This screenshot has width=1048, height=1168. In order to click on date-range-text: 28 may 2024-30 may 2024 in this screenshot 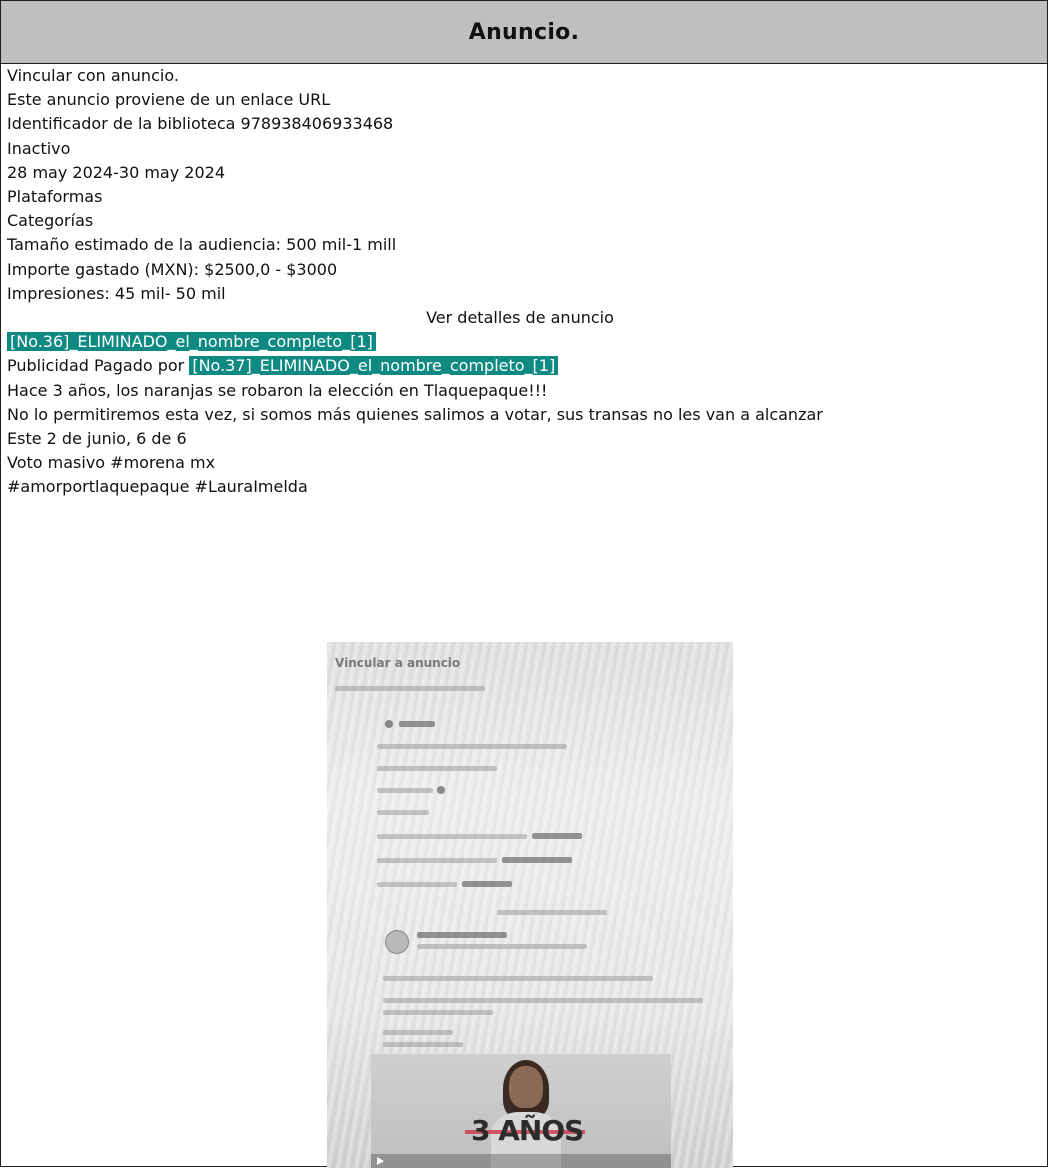, I will do `click(116, 172)`.